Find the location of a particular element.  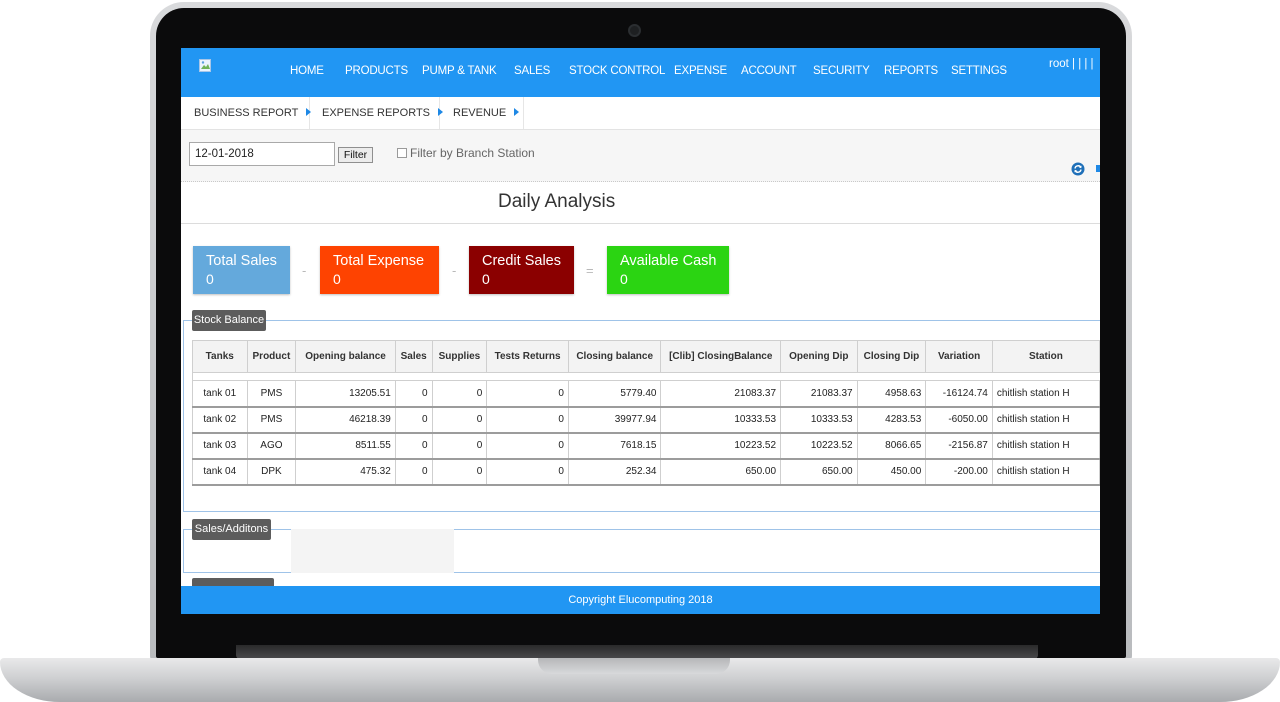

total-sales-card: Total Sales 0 is located at coordinates (241, 270).